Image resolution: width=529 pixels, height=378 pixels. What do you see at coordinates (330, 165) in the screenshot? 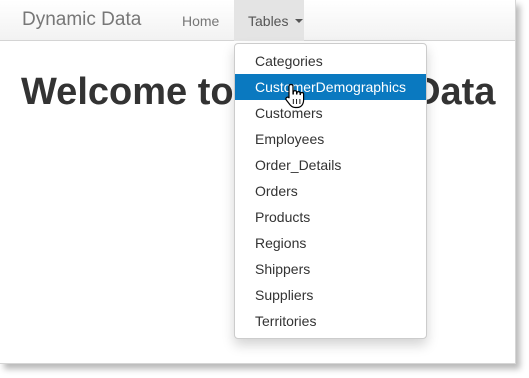
I see `dropdown-item-order-details: Order_Details` at bounding box center [330, 165].